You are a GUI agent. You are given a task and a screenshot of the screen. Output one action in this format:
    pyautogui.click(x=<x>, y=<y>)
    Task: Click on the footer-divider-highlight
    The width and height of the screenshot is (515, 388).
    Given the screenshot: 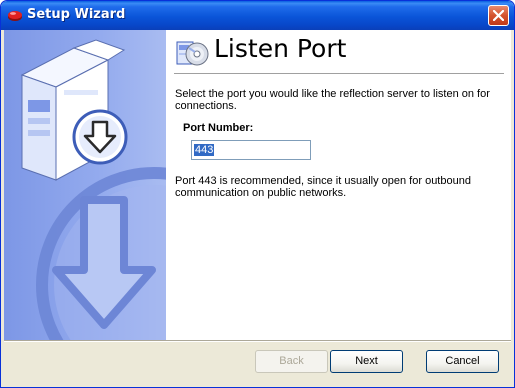 What is the action you would take?
    pyautogui.click(x=257, y=341)
    